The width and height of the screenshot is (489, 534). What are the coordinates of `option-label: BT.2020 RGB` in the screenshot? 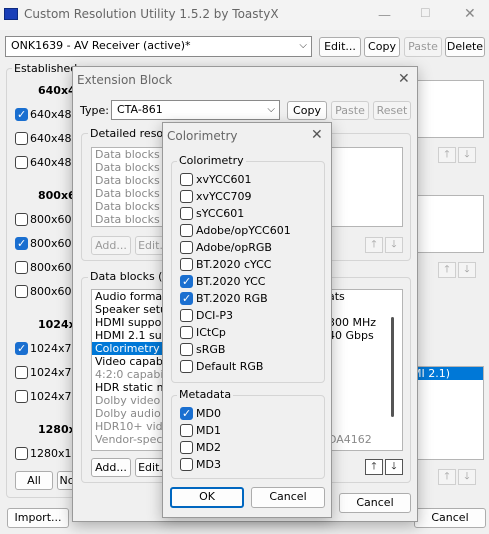 It's located at (232, 298).